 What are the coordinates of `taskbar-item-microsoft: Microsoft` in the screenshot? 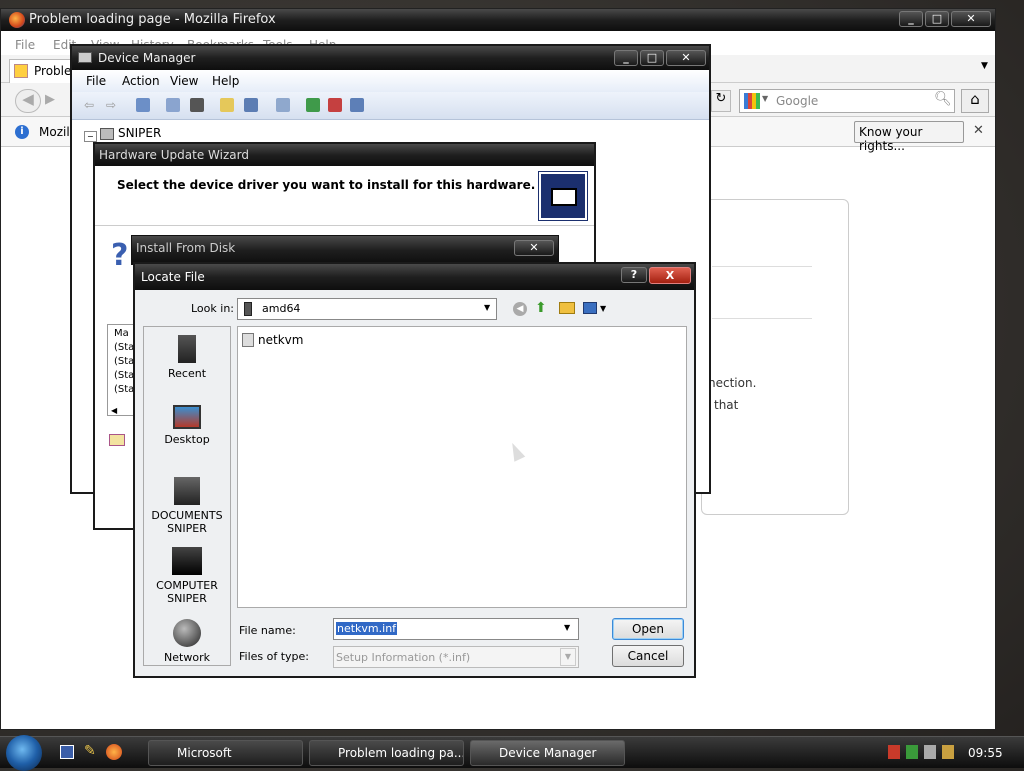 It's located at (225, 753).